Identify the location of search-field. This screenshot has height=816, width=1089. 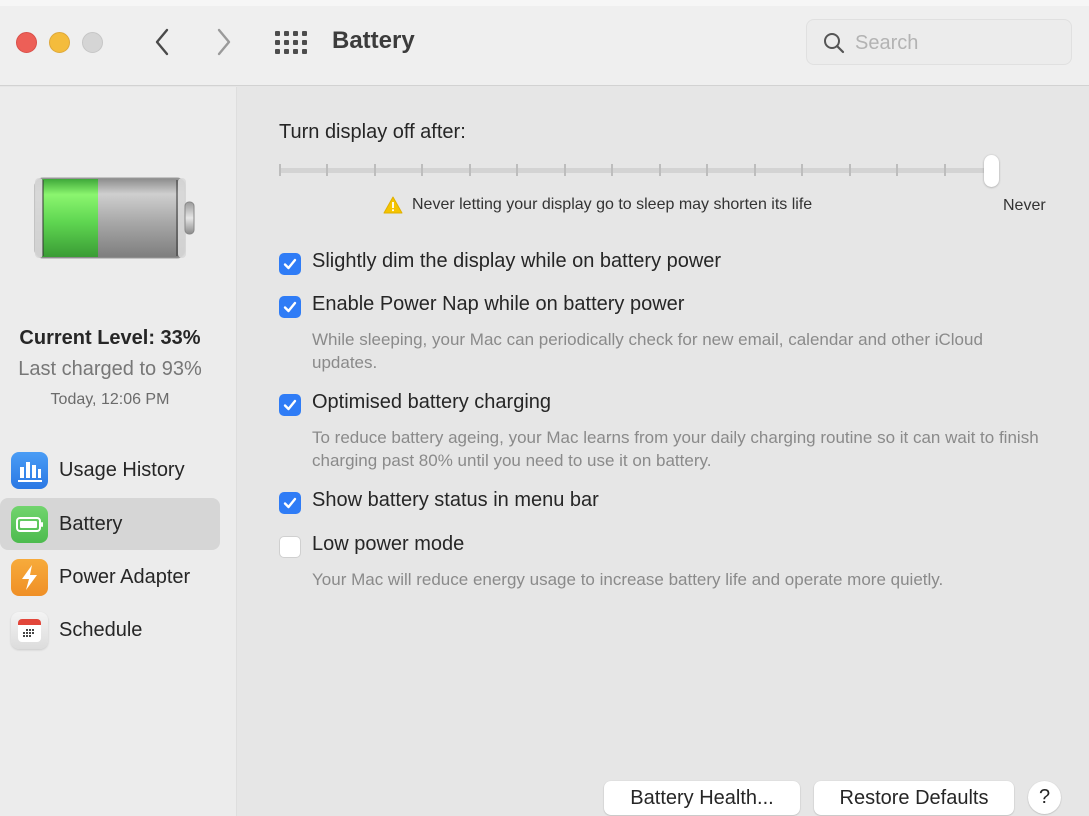
(939, 42).